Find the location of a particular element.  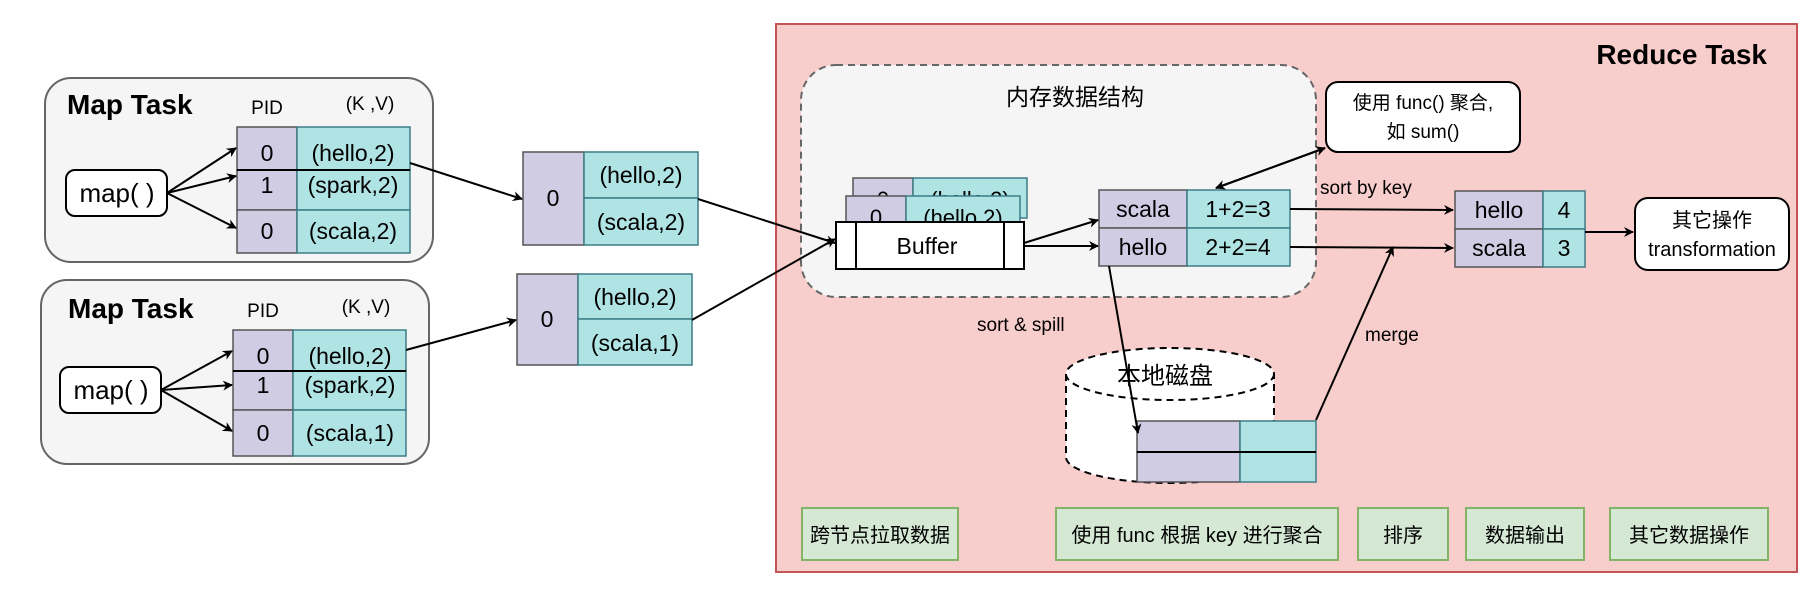

buffer-label: Buffer is located at coordinates (927, 246).